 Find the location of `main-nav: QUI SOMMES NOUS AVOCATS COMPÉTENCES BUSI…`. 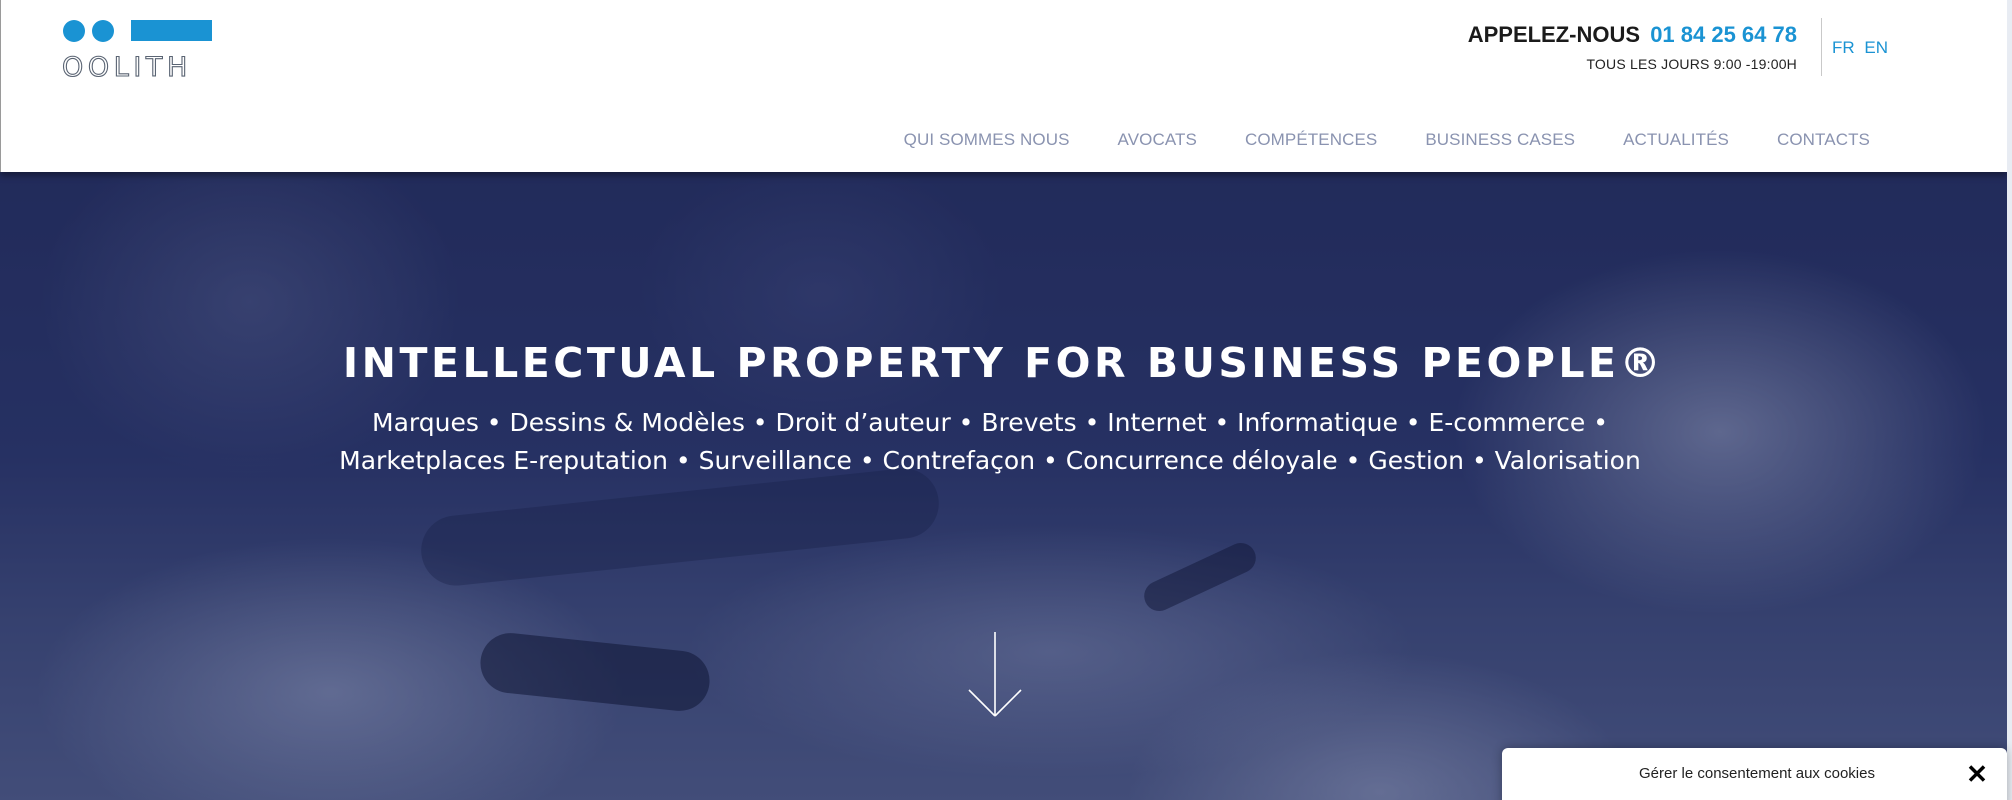

main-nav: QUI SOMMES NOUS AVOCATS COMPÉTENCES BUSI… is located at coordinates (1363, 140).